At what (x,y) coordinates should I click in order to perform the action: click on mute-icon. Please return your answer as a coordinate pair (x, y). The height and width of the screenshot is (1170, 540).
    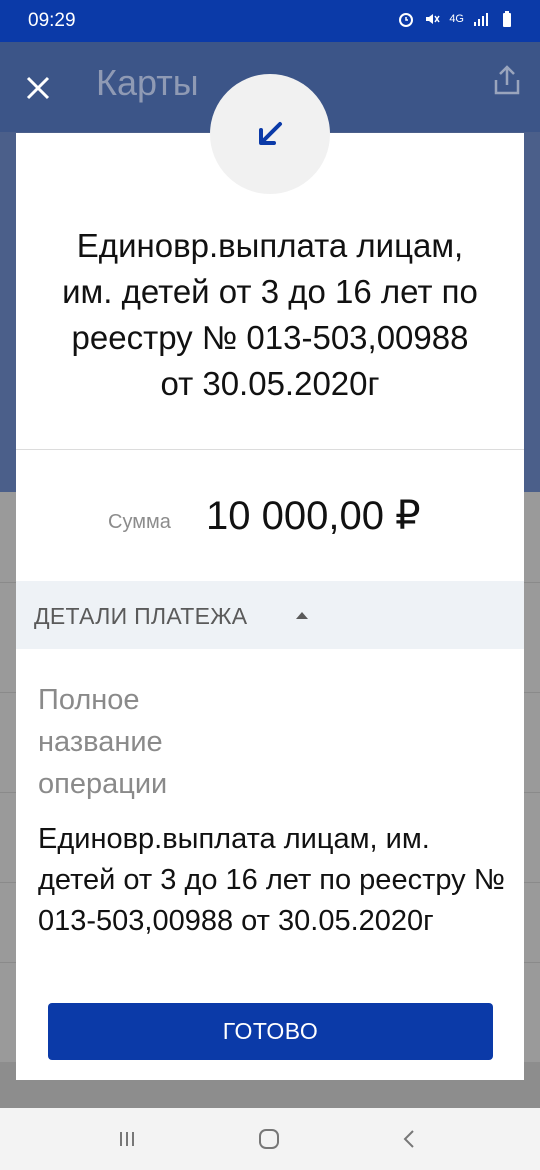
    Looking at the image, I should click on (433, 19).